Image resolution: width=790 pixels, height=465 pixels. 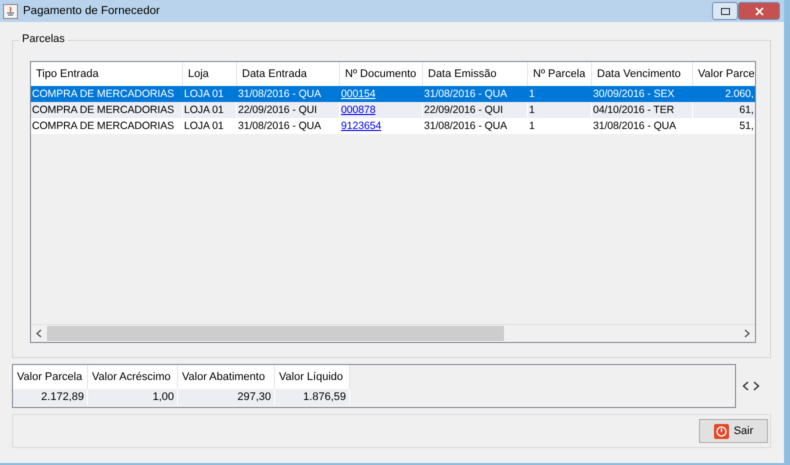 What do you see at coordinates (721, 431) in the screenshot?
I see `power-icon` at bounding box center [721, 431].